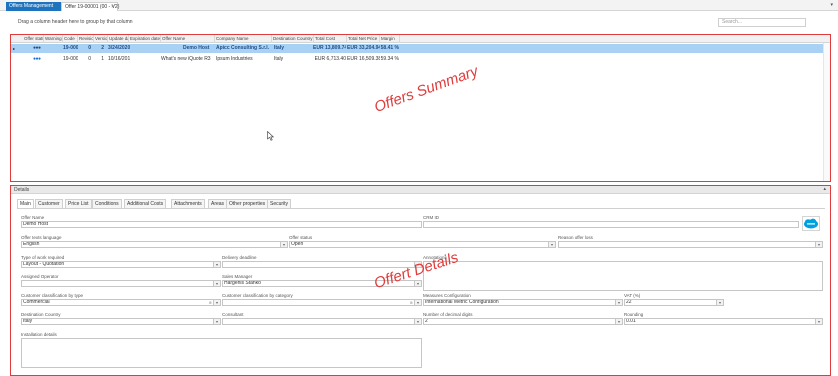 This screenshot has width=838, height=376. I want to click on mouse-cursor-icon, so click(270, 136).